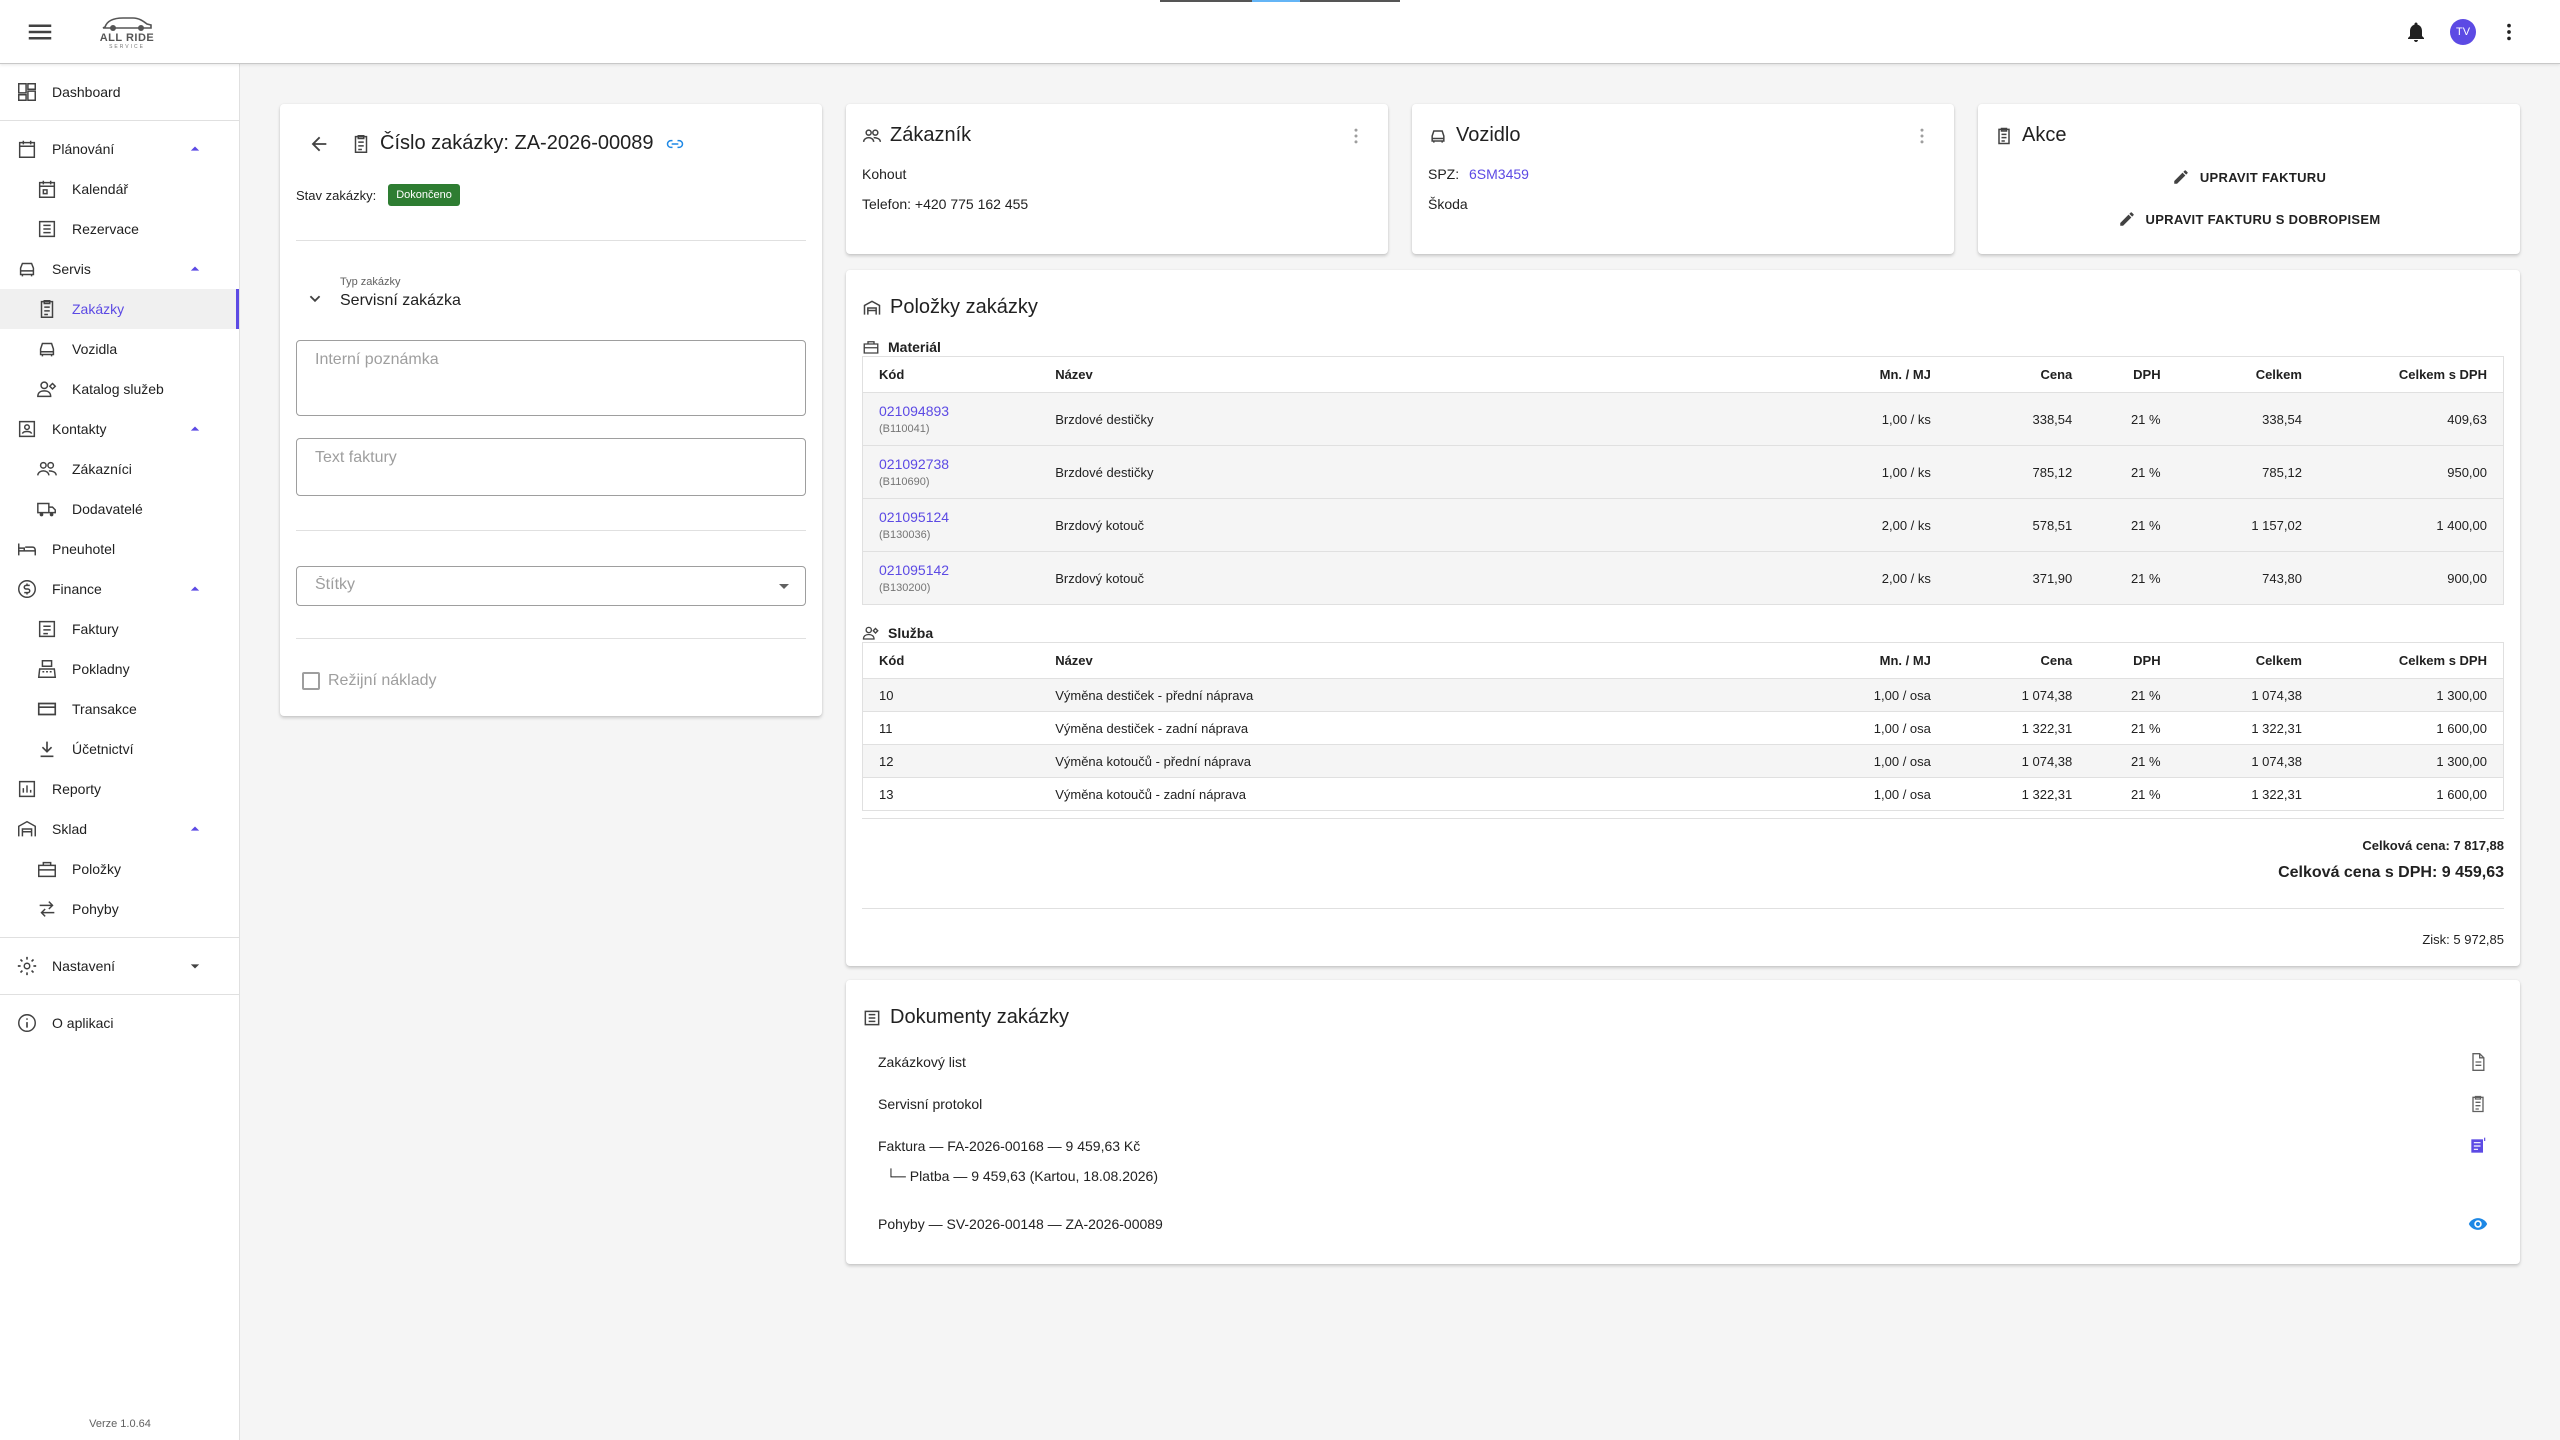 Image resolution: width=2560 pixels, height=1440 pixels. What do you see at coordinates (119, 1023) in the screenshot?
I see `sidebar-item-o-aplikaci: O aplikaci` at bounding box center [119, 1023].